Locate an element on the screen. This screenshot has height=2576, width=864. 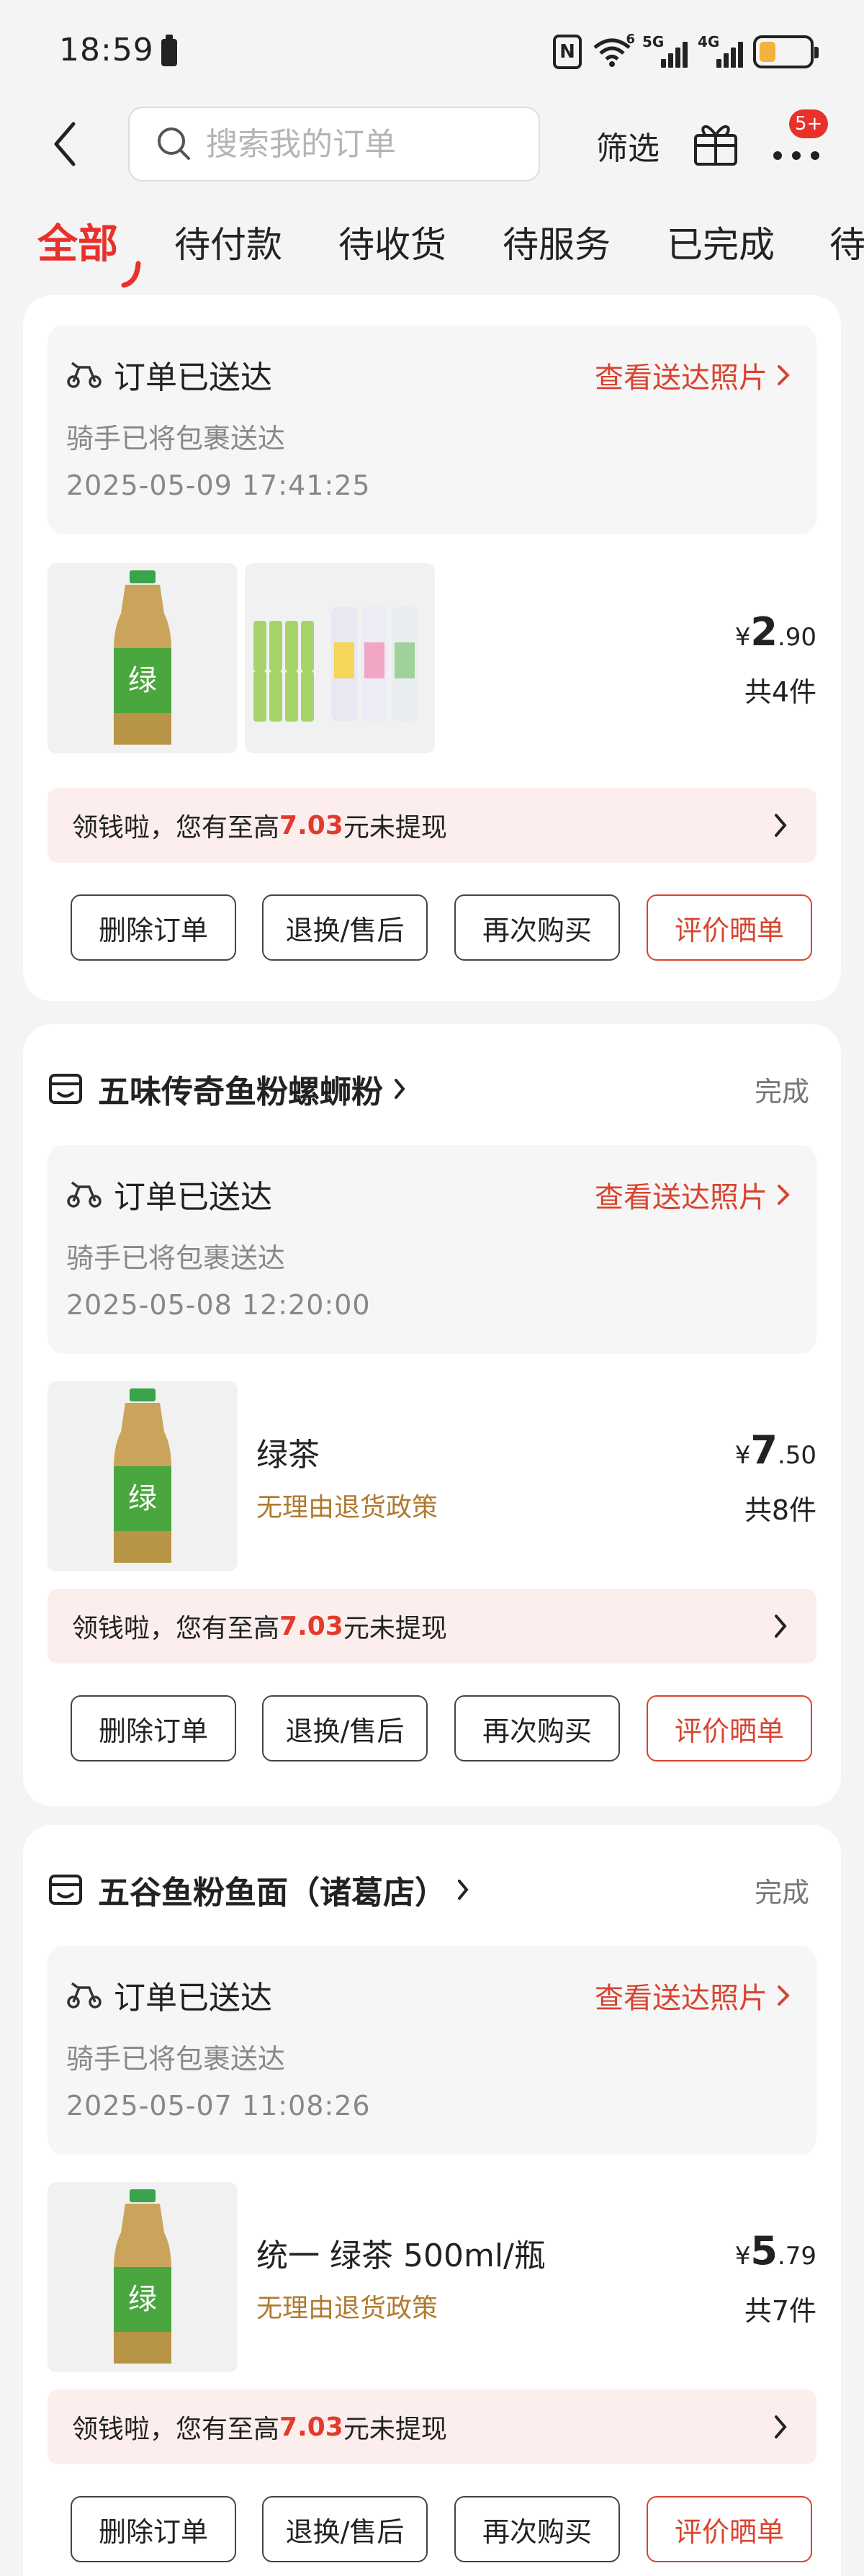
search-box is located at coordinates (334, 144).